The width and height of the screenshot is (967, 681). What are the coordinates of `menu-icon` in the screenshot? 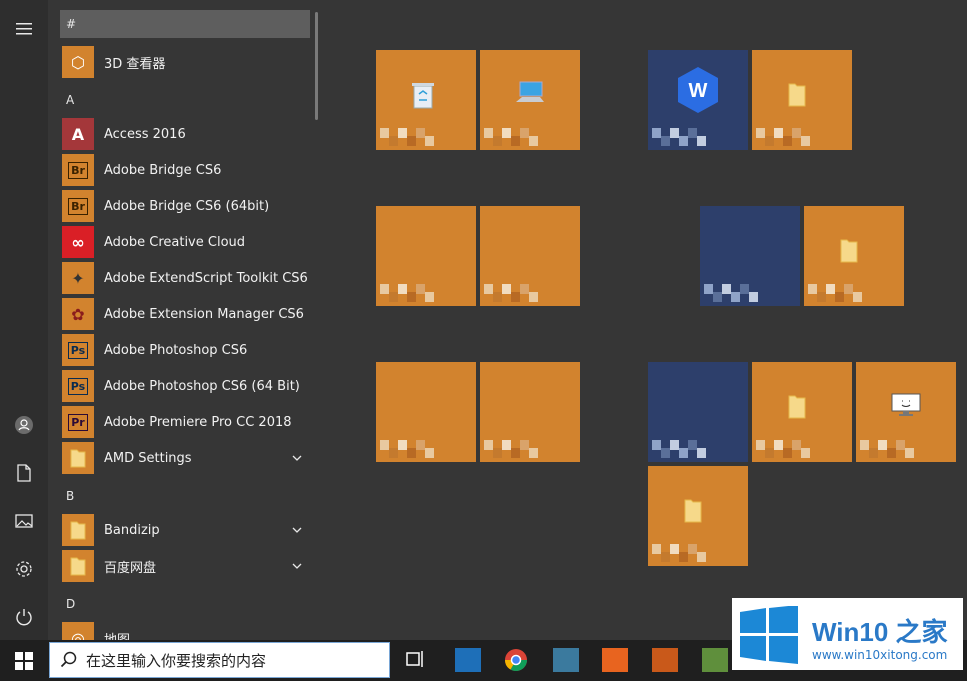 It's located at (24, 29).